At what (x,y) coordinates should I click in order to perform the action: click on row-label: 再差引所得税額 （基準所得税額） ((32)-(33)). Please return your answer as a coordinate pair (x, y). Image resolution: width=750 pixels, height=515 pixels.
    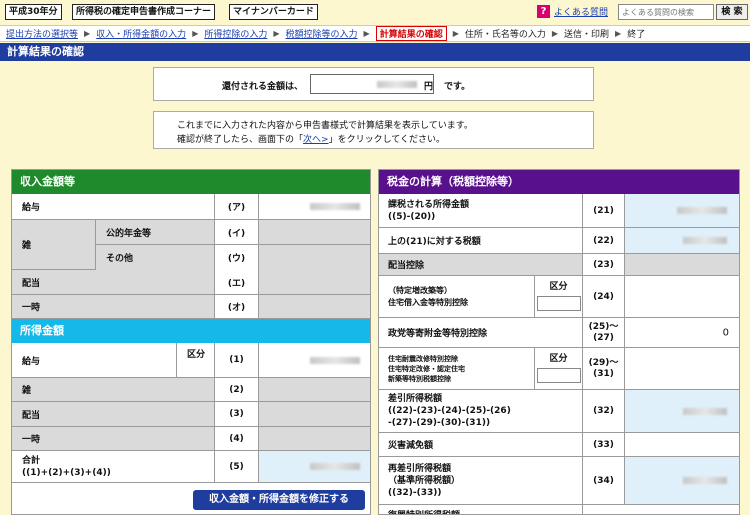
    Looking at the image, I should click on (481, 480).